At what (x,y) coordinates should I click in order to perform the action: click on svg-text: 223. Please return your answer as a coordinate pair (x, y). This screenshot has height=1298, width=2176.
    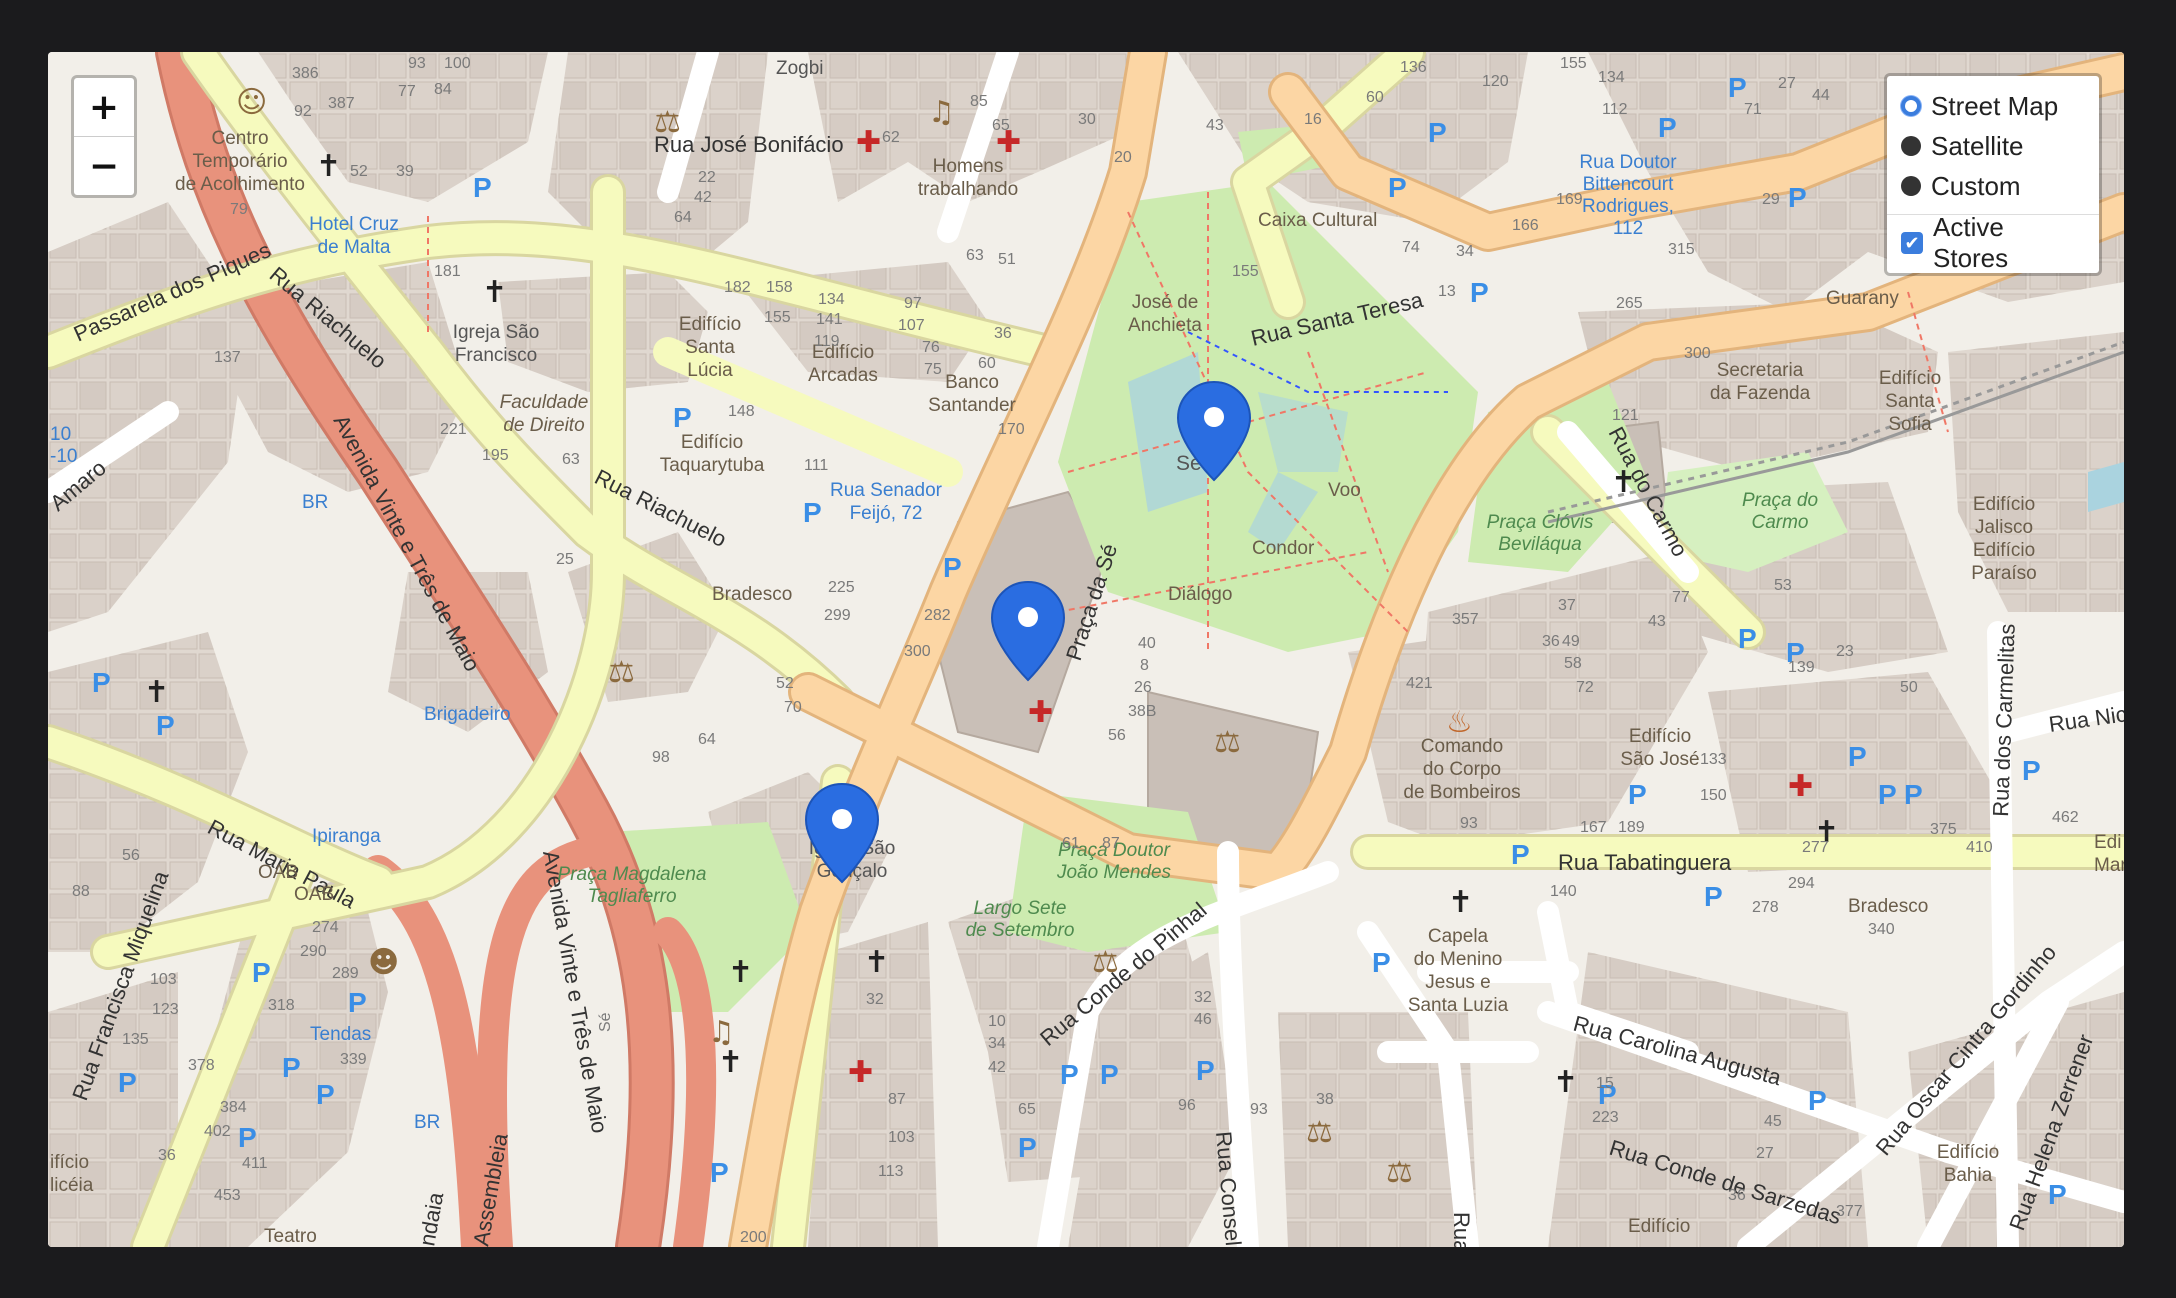
    Looking at the image, I should click on (1605, 1117).